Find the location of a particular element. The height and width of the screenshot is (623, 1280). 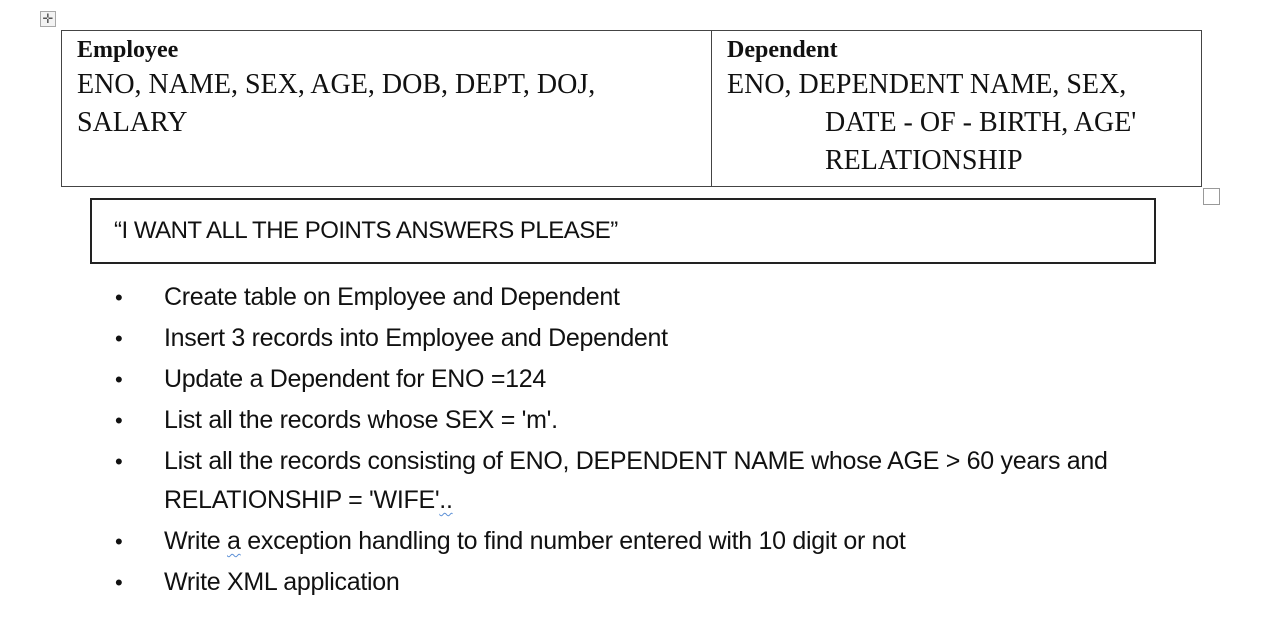

list-item-text: List all the records whose SEX = 'm'. is located at coordinates (361, 420).